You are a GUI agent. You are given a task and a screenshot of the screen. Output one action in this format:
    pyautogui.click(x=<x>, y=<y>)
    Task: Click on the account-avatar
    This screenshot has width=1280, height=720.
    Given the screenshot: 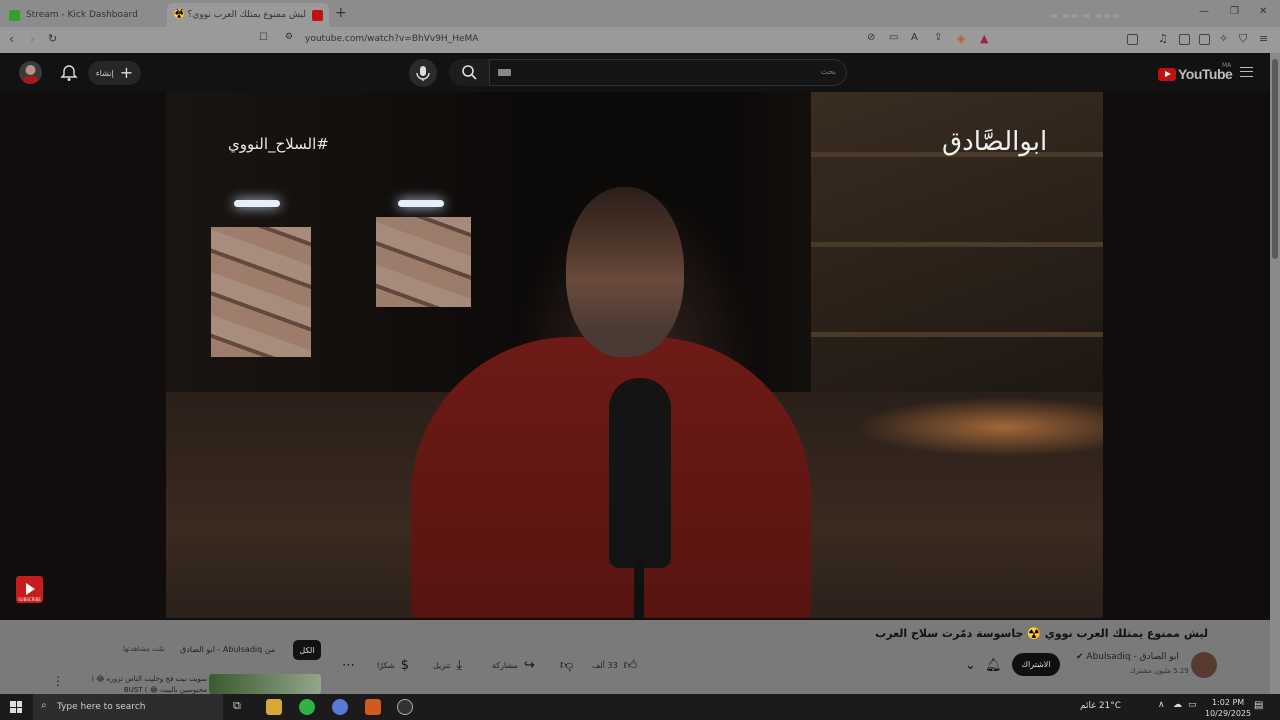 What is the action you would take?
    pyautogui.click(x=30, y=72)
    